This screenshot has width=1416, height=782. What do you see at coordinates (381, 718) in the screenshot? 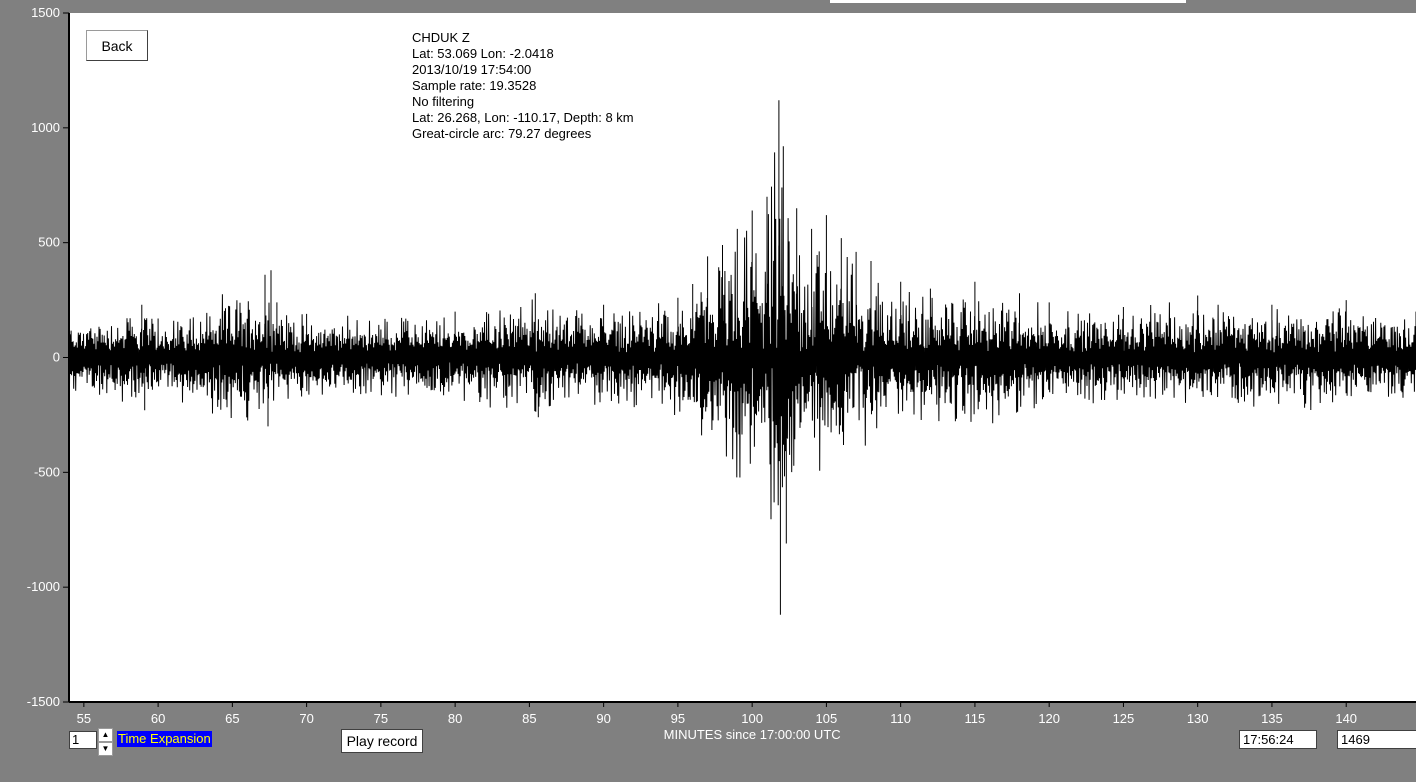
I see `x-tick-label: 75` at bounding box center [381, 718].